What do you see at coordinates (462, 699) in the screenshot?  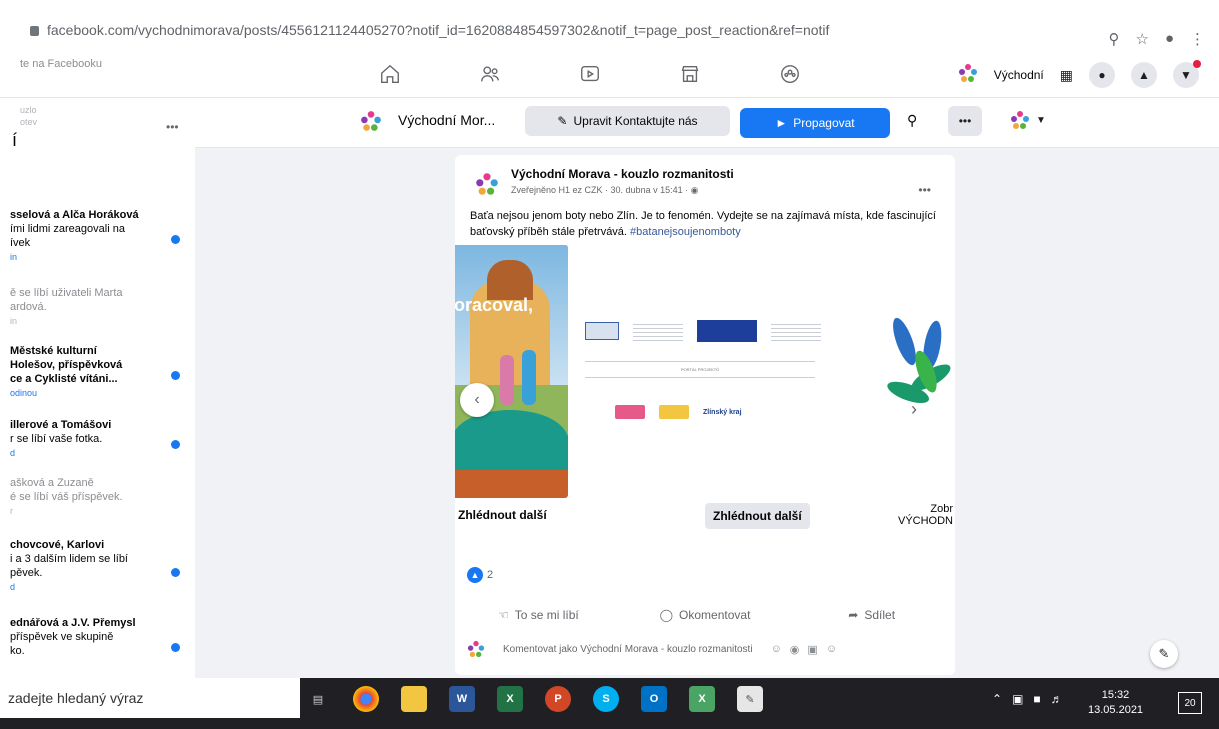 I see `word-icon: W` at bounding box center [462, 699].